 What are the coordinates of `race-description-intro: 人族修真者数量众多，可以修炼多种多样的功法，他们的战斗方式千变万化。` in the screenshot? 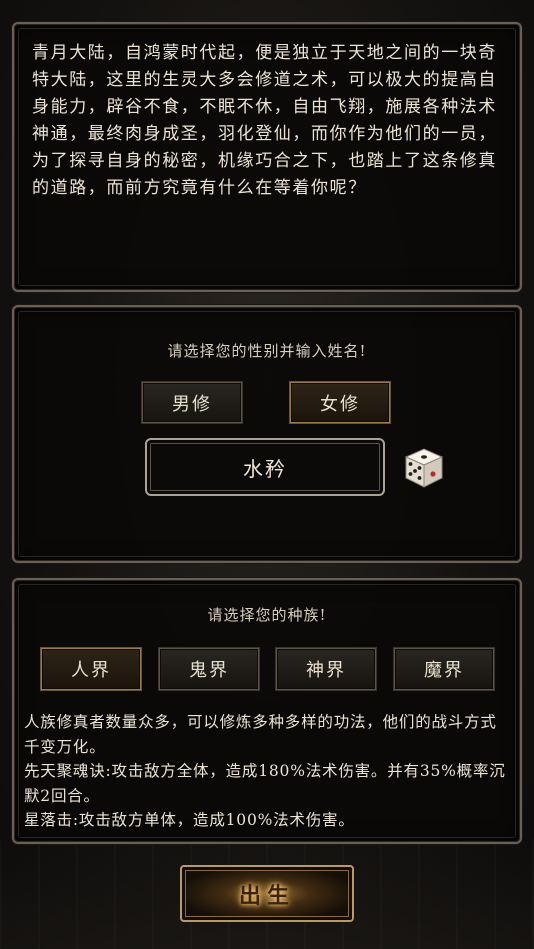 It's located at (260, 734).